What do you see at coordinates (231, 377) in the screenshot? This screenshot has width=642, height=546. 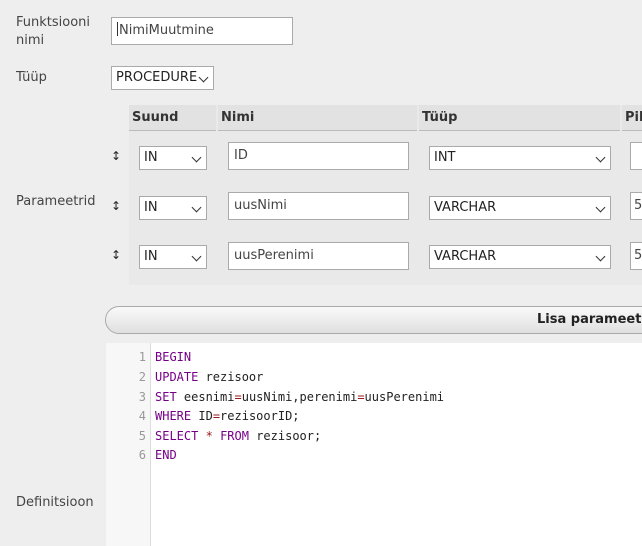 I see `sql-text: rezisoor` at bounding box center [231, 377].